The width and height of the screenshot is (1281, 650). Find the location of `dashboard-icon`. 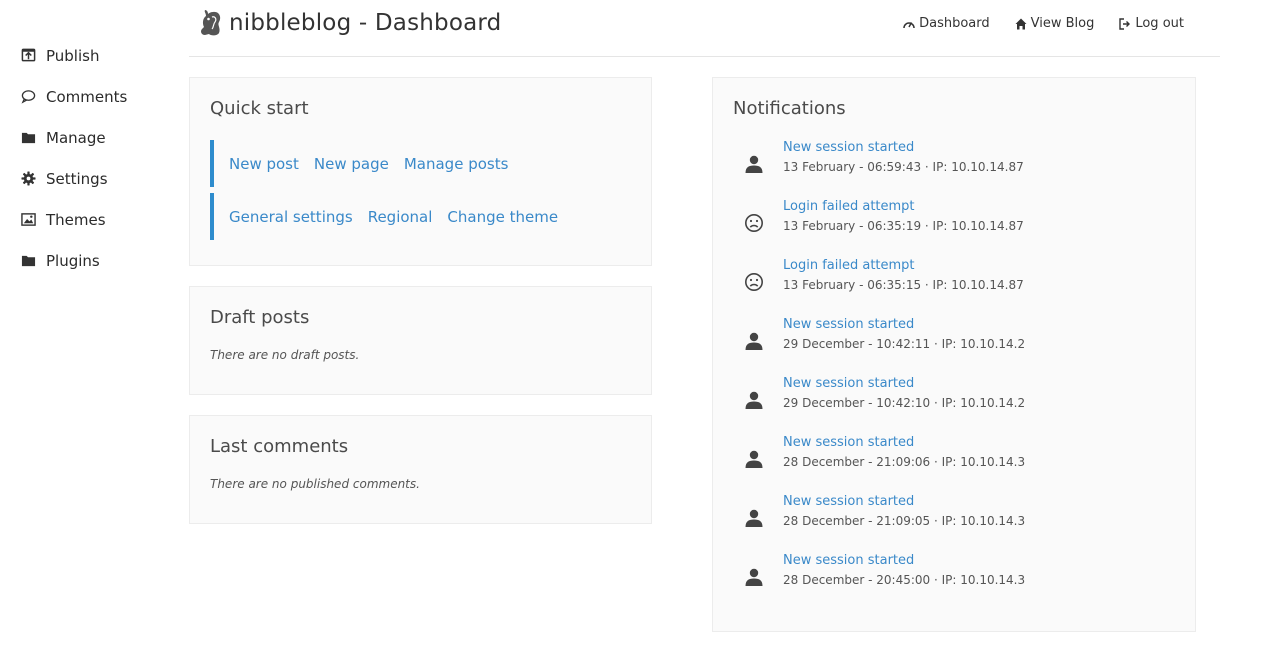

dashboard-icon is located at coordinates (911, 24).